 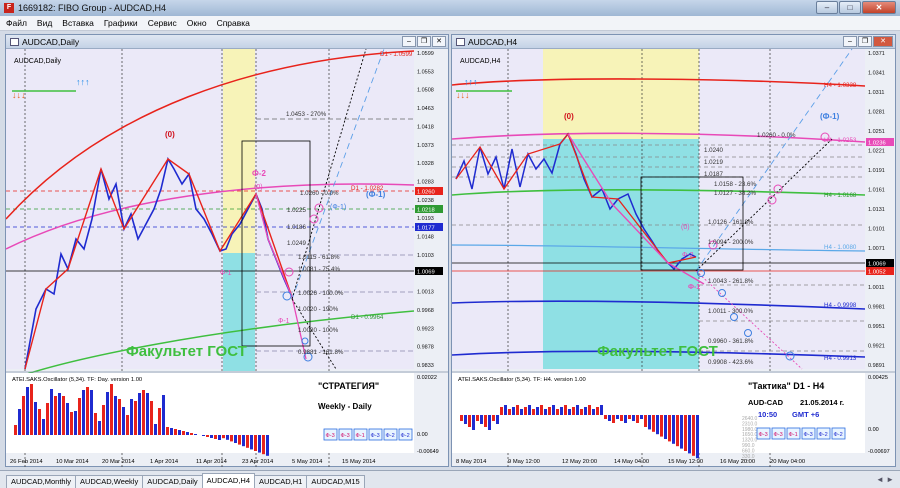 What do you see at coordinates (879, 7) in the screenshot?
I see `close-button: ✕` at bounding box center [879, 7].